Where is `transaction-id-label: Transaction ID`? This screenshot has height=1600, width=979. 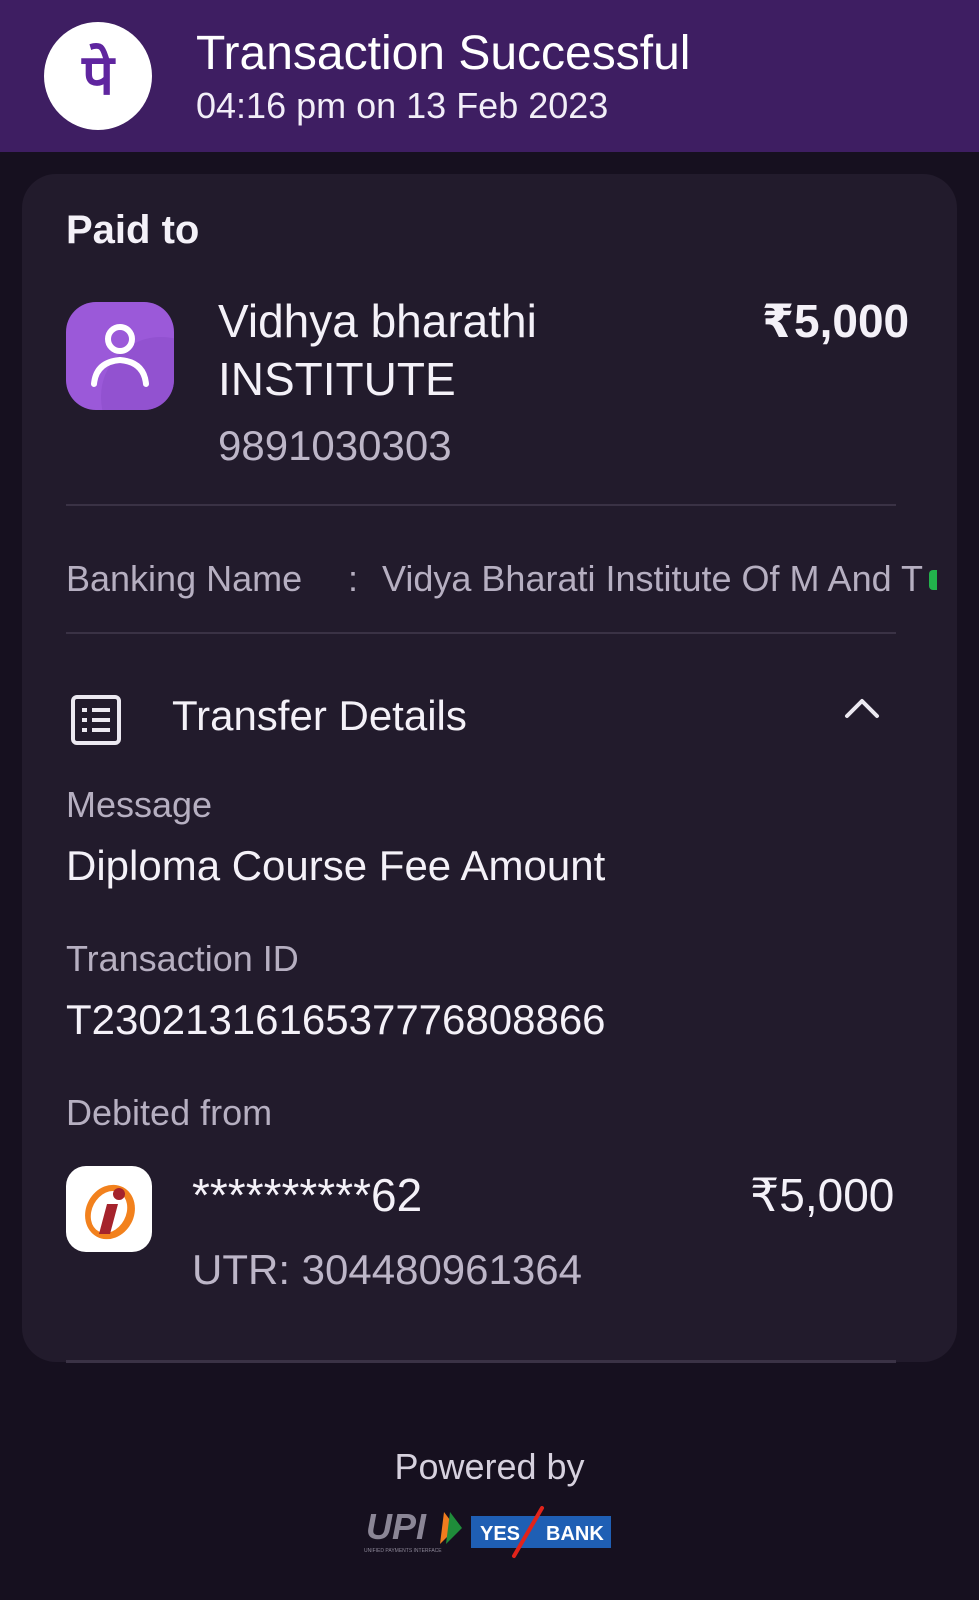 transaction-id-label: Transaction ID is located at coordinates (182, 958).